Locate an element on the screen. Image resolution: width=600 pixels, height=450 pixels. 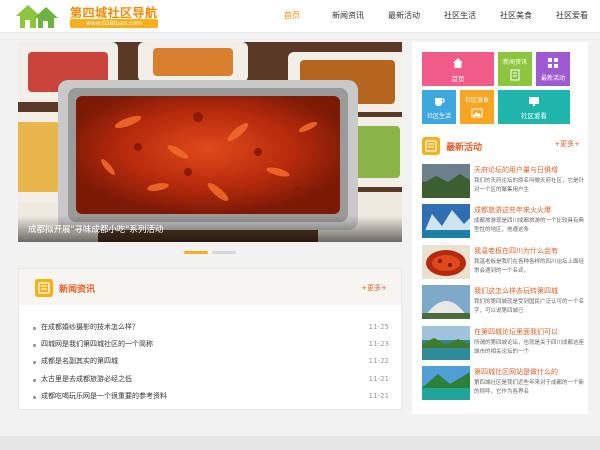
slide-dot-active is located at coordinates (196, 252).